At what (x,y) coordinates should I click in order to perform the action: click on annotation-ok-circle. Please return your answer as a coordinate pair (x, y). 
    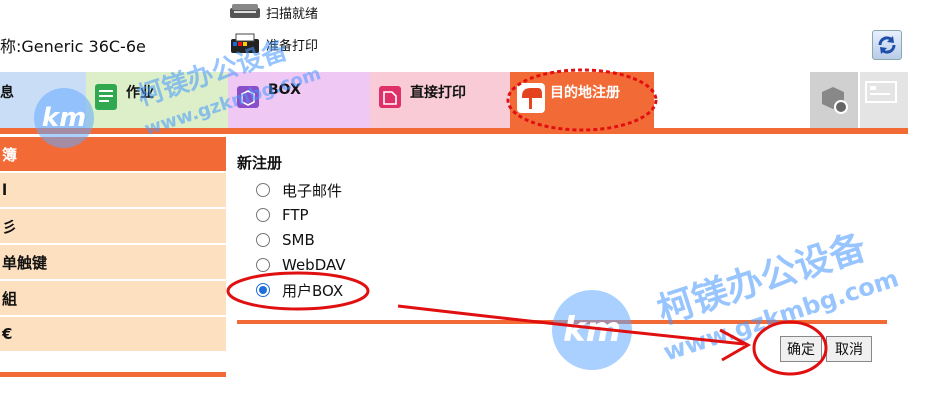
    Looking at the image, I should click on (790, 348).